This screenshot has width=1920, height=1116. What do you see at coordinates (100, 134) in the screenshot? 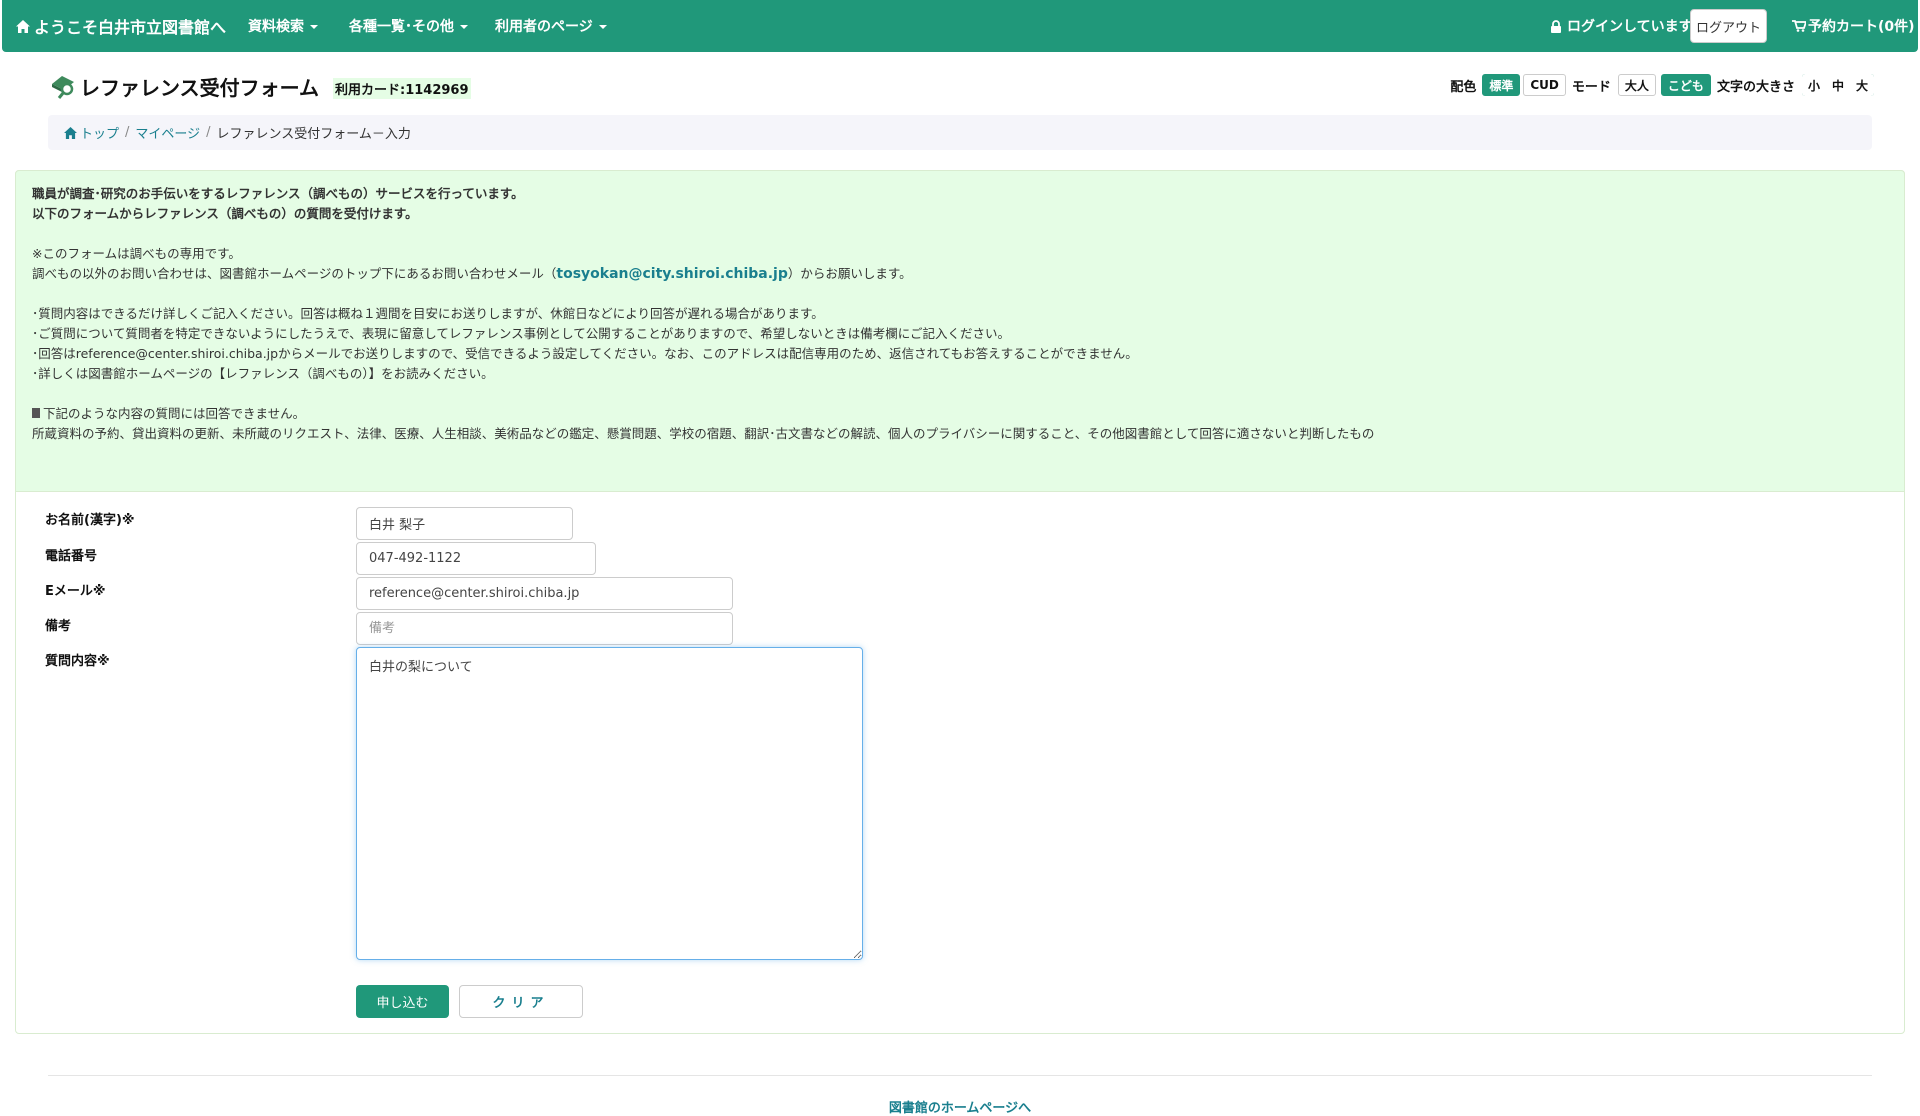
I see `breadcrumb-top-label: トップ` at bounding box center [100, 134].